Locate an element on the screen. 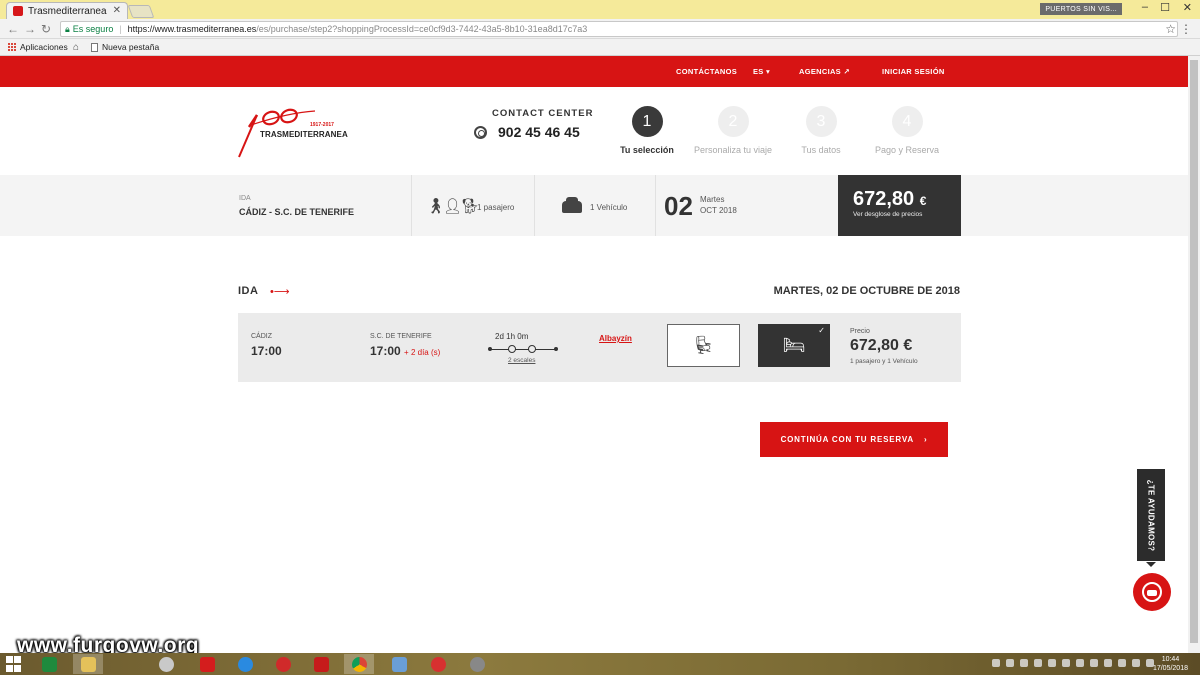 The width and height of the screenshot is (1200, 675). chevron-right-icon: › is located at coordinates (925, 439).